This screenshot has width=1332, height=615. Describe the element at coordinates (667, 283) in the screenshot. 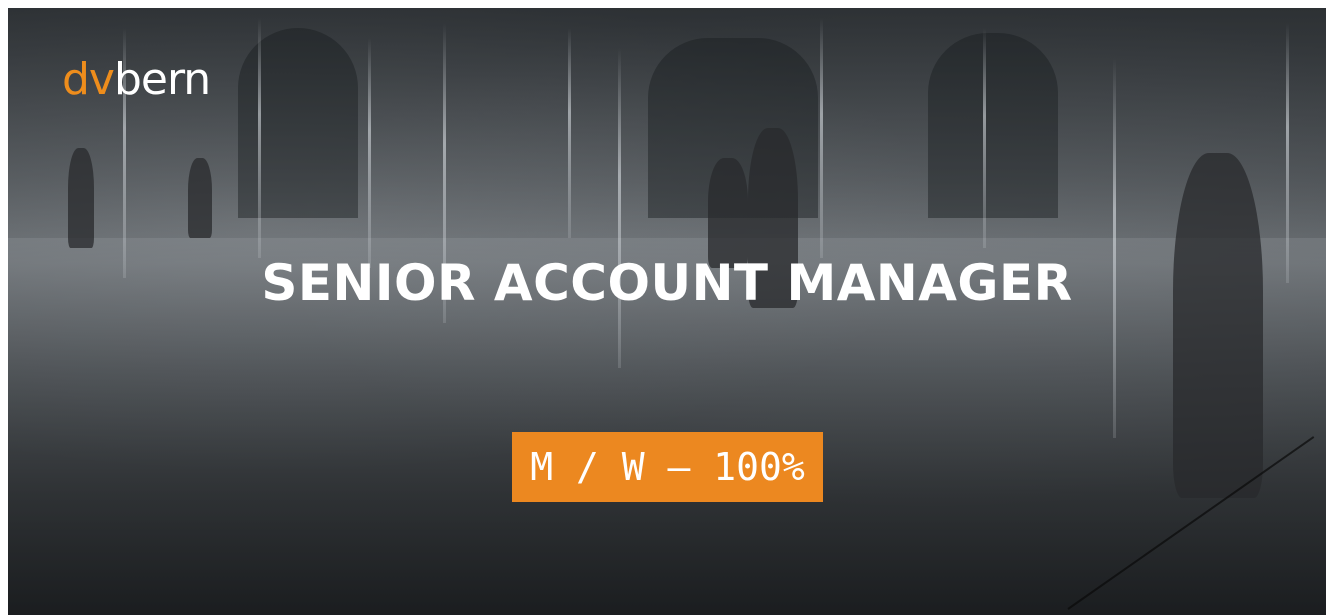

I see `job-title: SENIOR ACCOUNT MANAGER` at that location.